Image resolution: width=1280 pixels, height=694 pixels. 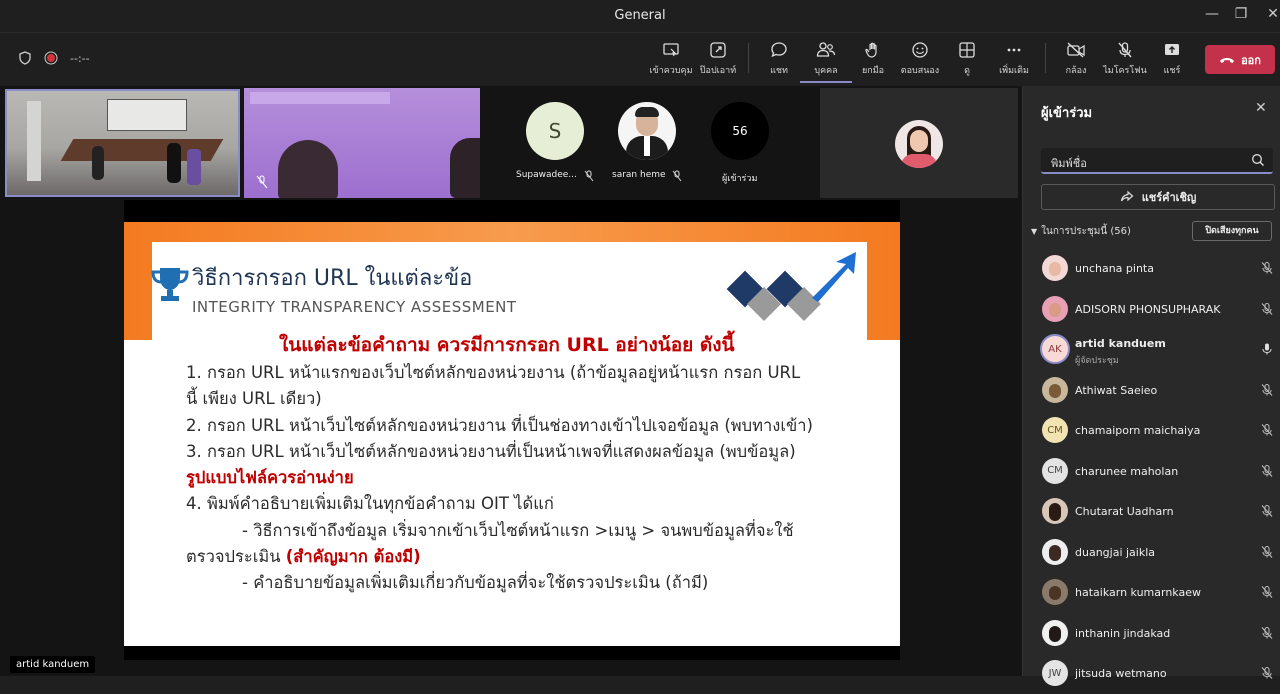 I want to click on participant-search-input: พิมพ์ชื่อ, so click(x=1157, y=161).